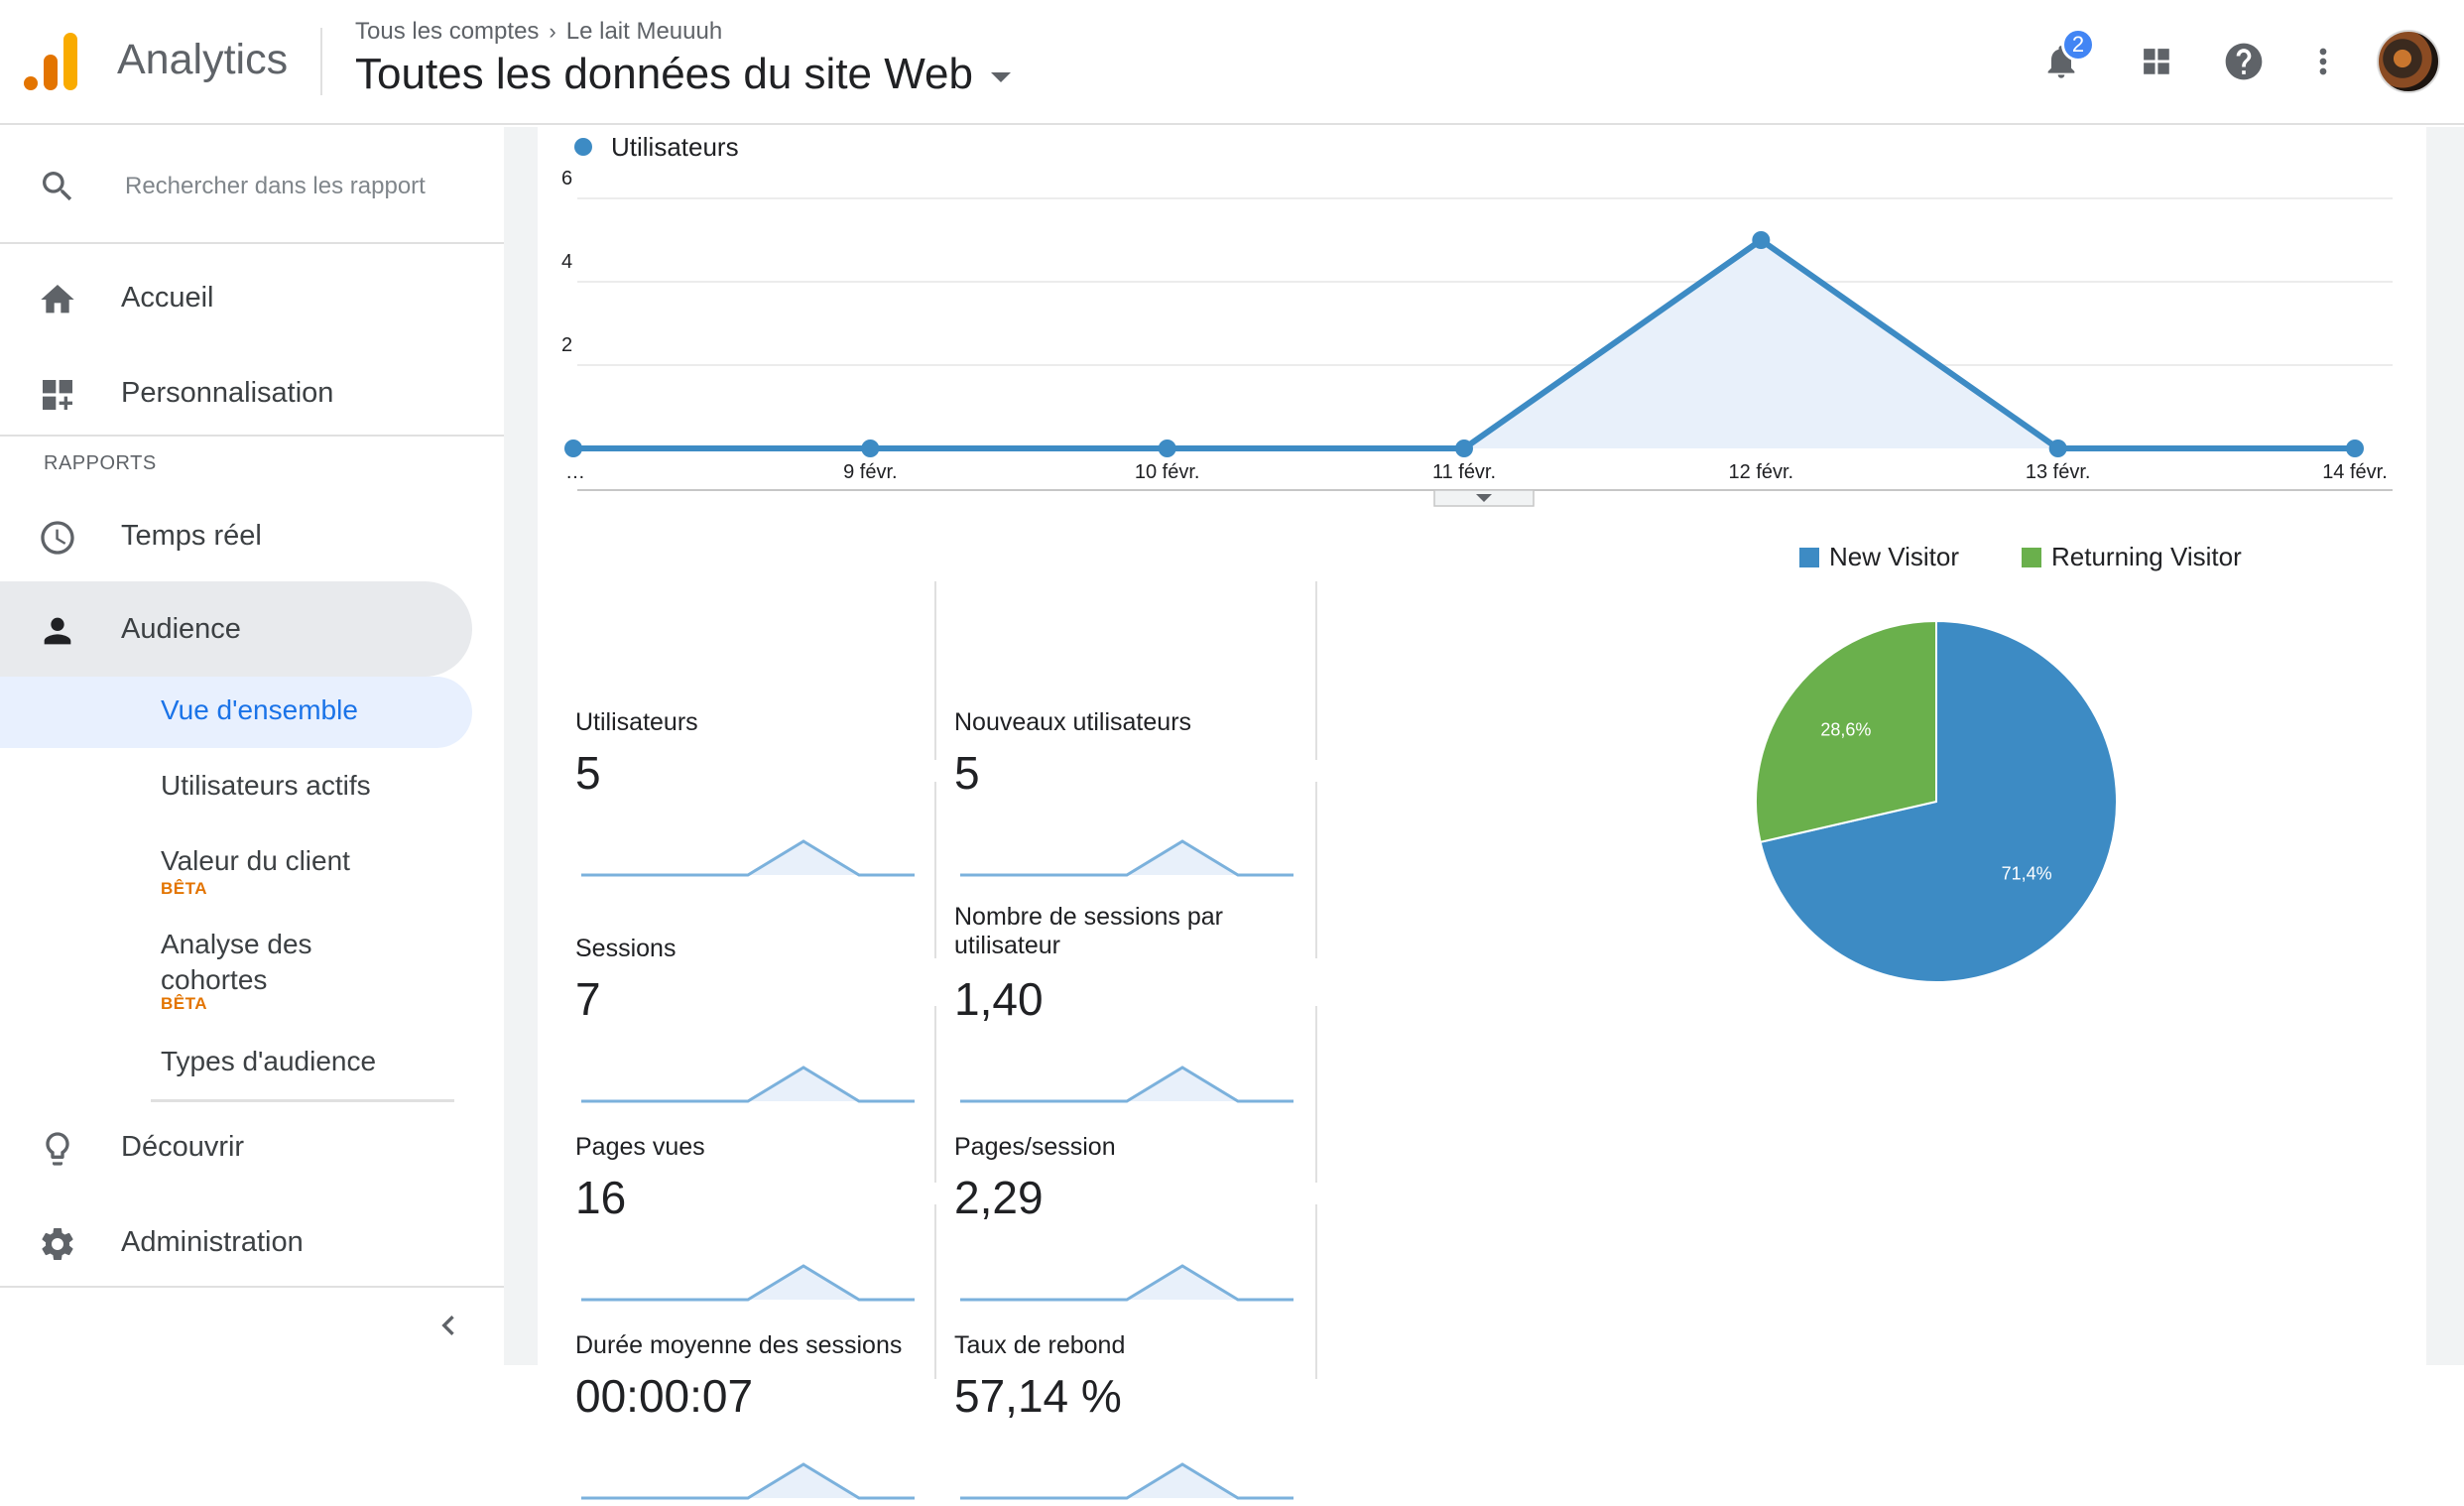 The image size is (2464, 1506). Describe the element at coordinates (640, 1147) in the screenshot. I see `metric-label: Pages vues` at that location.